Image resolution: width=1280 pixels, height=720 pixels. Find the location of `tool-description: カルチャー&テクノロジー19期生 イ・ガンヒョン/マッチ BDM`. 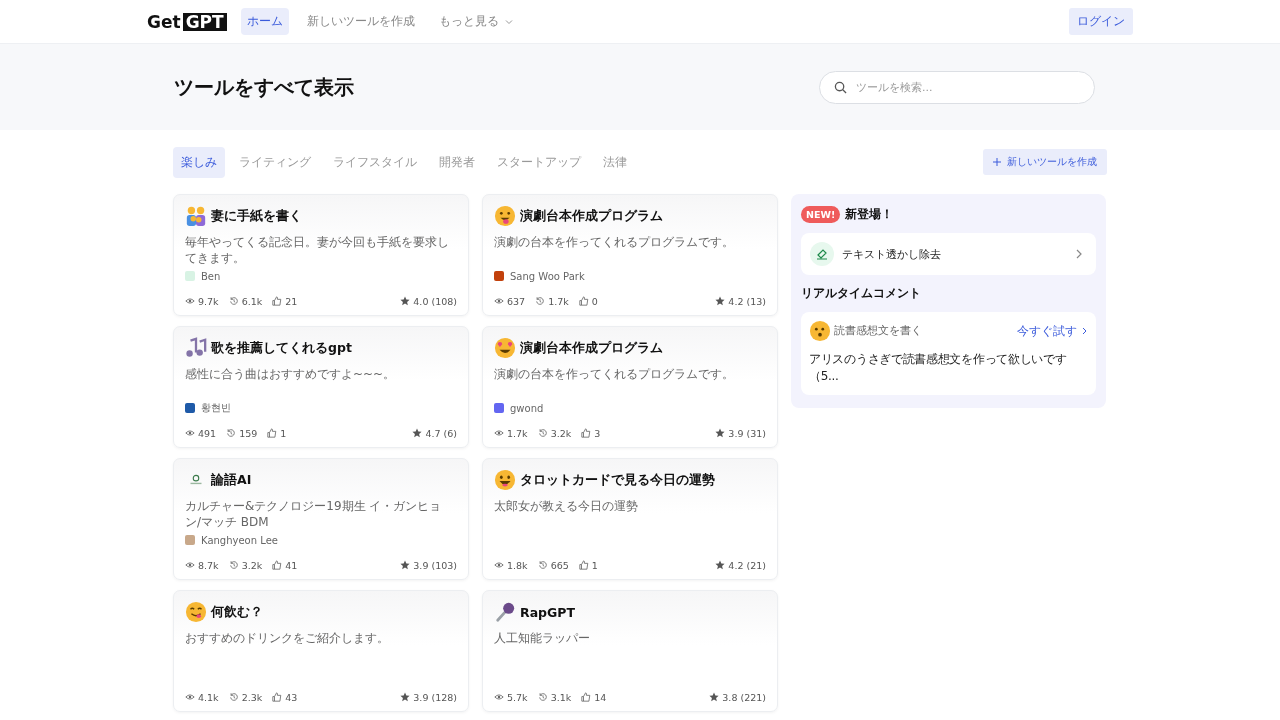

tool-description: カルチャー&テクノロジー19期生 イ・ガンヒョン/マッチ BDM is located at coordinates (314, 514).